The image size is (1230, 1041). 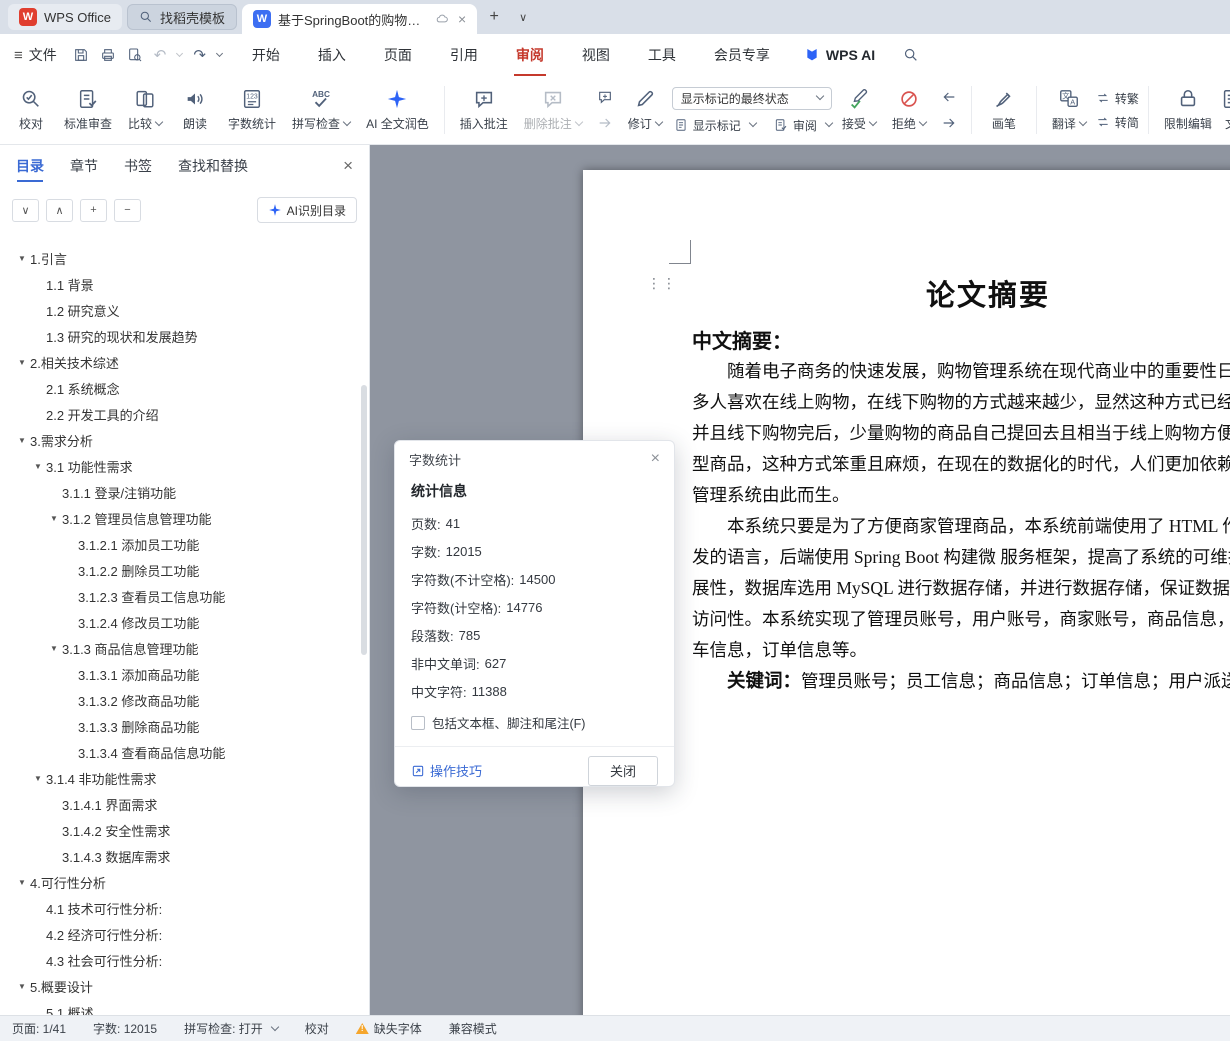 What do you see at coordinates (199, 55) in the screenshot?
I see `redo-icon: ↷` at bounding box center [199, 55].